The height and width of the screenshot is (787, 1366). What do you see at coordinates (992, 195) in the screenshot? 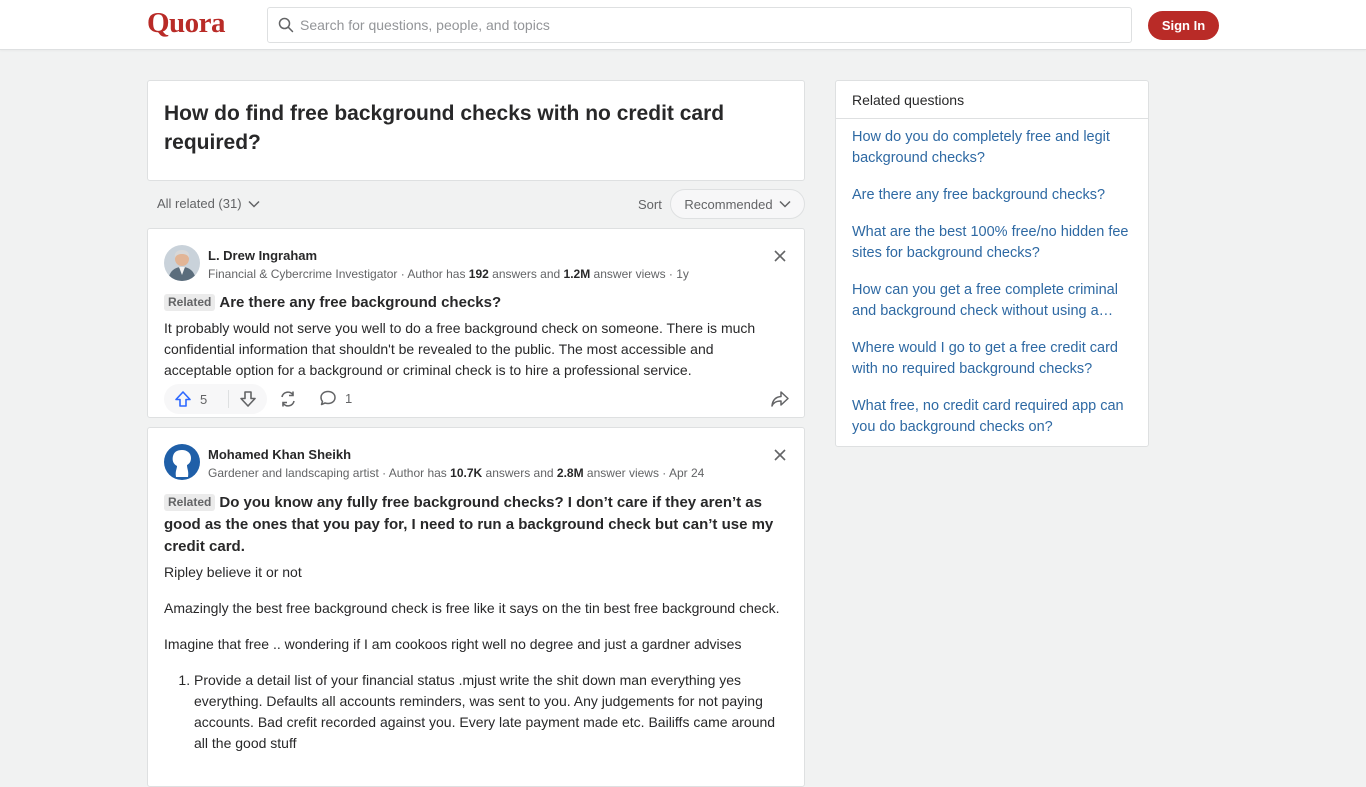
I see `related-question-item: Are there any free background checks?` at bounding box center [992, 195].